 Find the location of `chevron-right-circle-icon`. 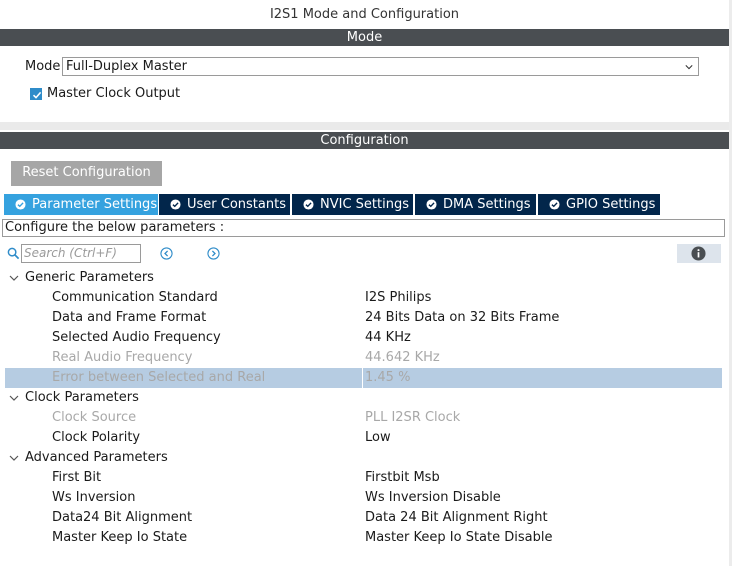

chevron-right-circle-icon is located at coordinates (213, 253).